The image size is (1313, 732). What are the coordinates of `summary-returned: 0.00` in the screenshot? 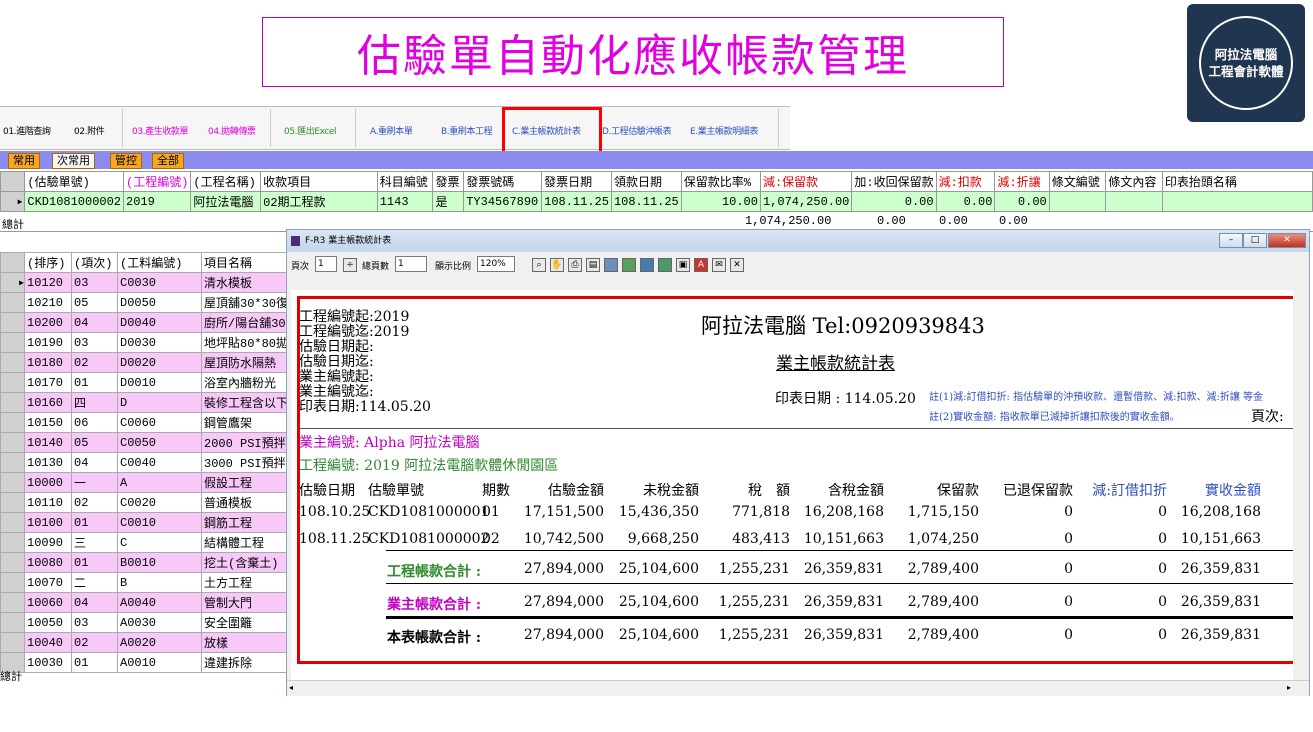 It's located at (891, 221).